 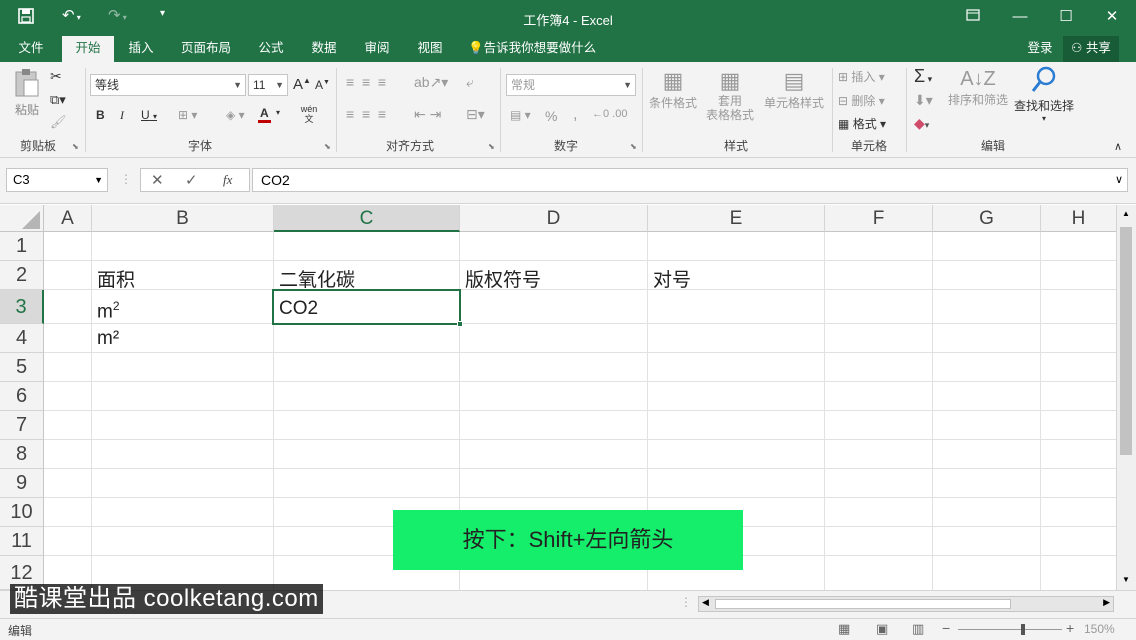 What do you see at coordinates (923, 76) in the screenshot?
I see `autosum-button: Σ ▾` at bounding box center [923, 76].